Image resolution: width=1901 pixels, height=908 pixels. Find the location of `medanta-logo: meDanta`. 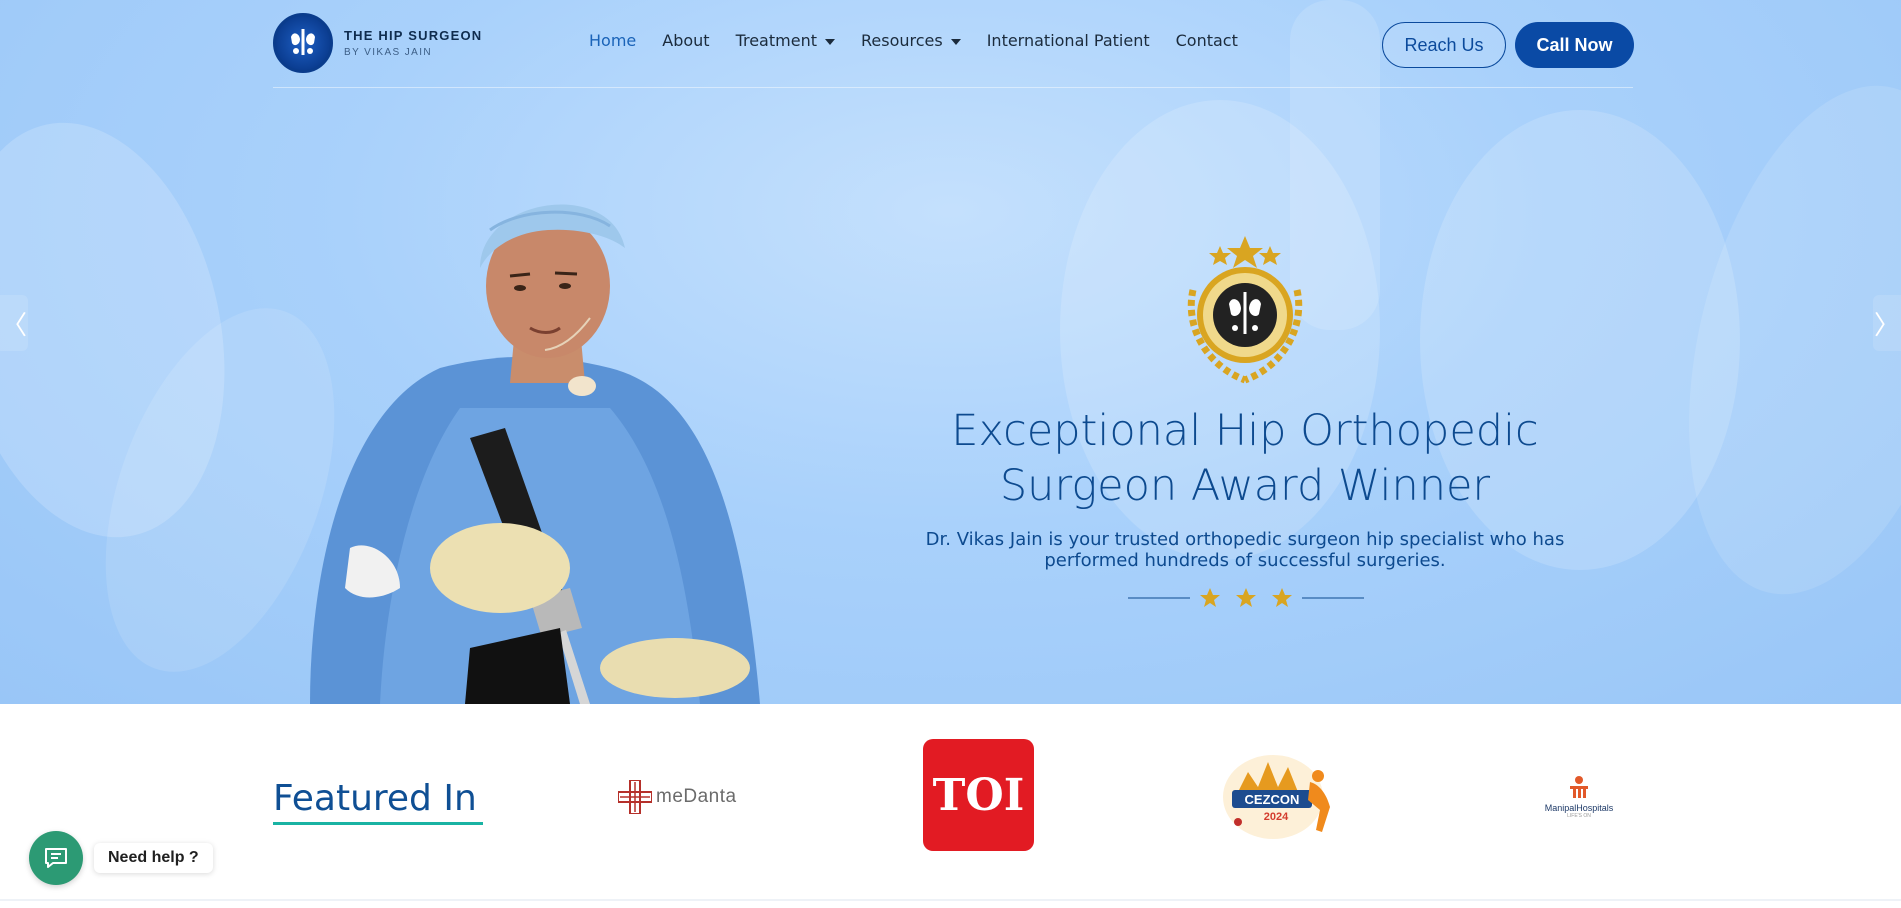

medanta-logo: meDanta is located at coordinates (681, 797).